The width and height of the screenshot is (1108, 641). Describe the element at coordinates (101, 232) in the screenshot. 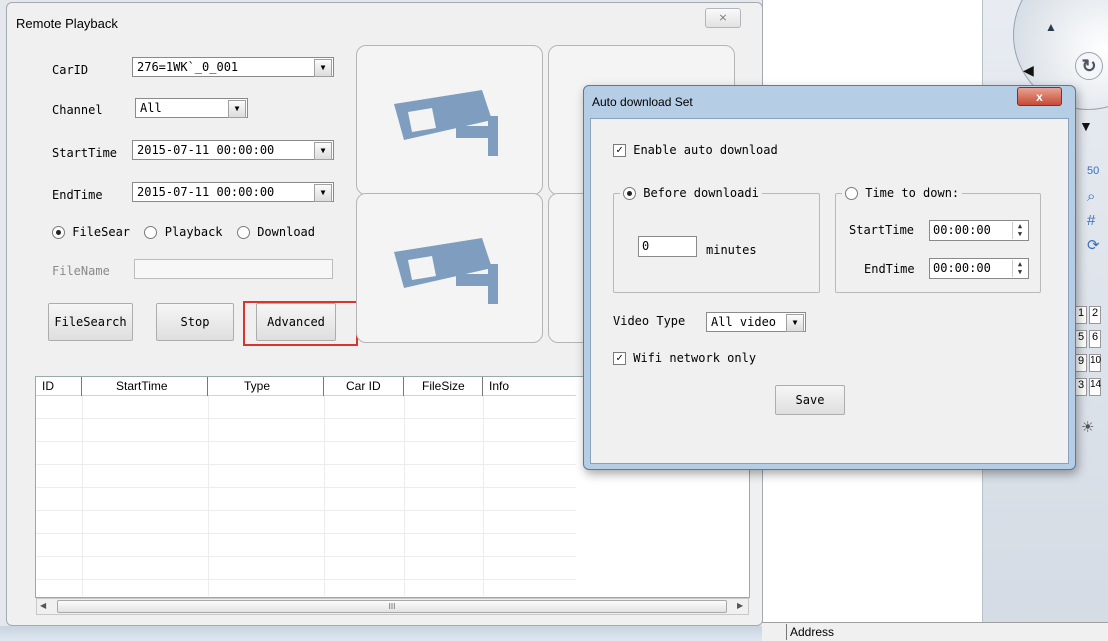

I see `radio-label: FileSear` at that location.